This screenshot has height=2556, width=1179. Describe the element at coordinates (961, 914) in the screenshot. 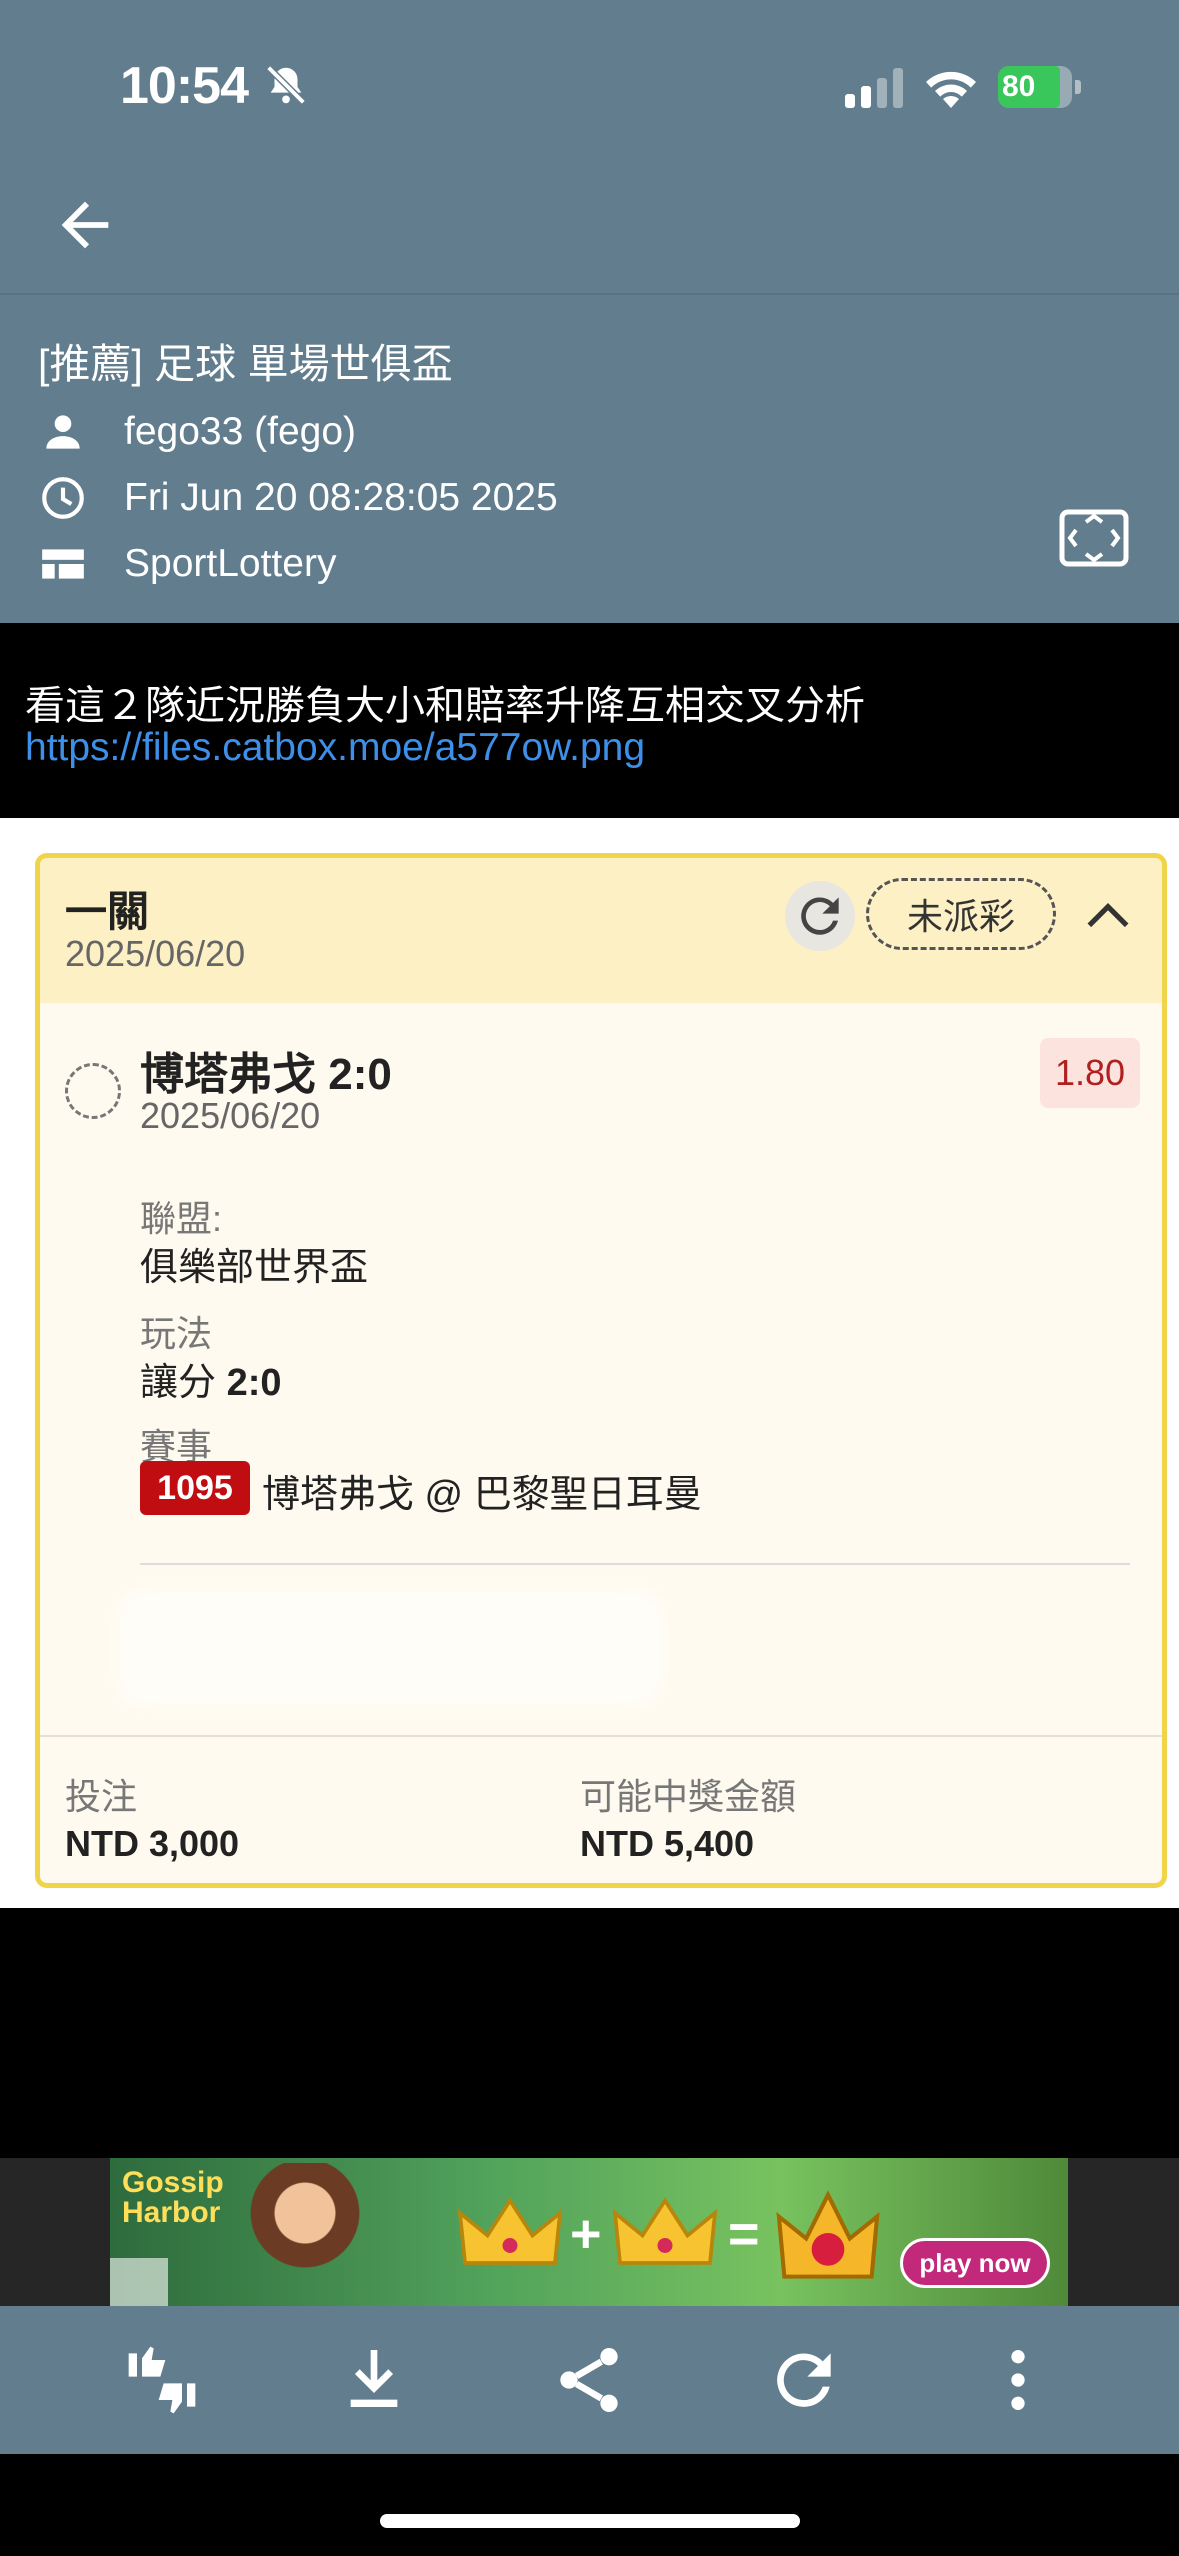

I see `ticket-status-badge: 未派彩` at that location.